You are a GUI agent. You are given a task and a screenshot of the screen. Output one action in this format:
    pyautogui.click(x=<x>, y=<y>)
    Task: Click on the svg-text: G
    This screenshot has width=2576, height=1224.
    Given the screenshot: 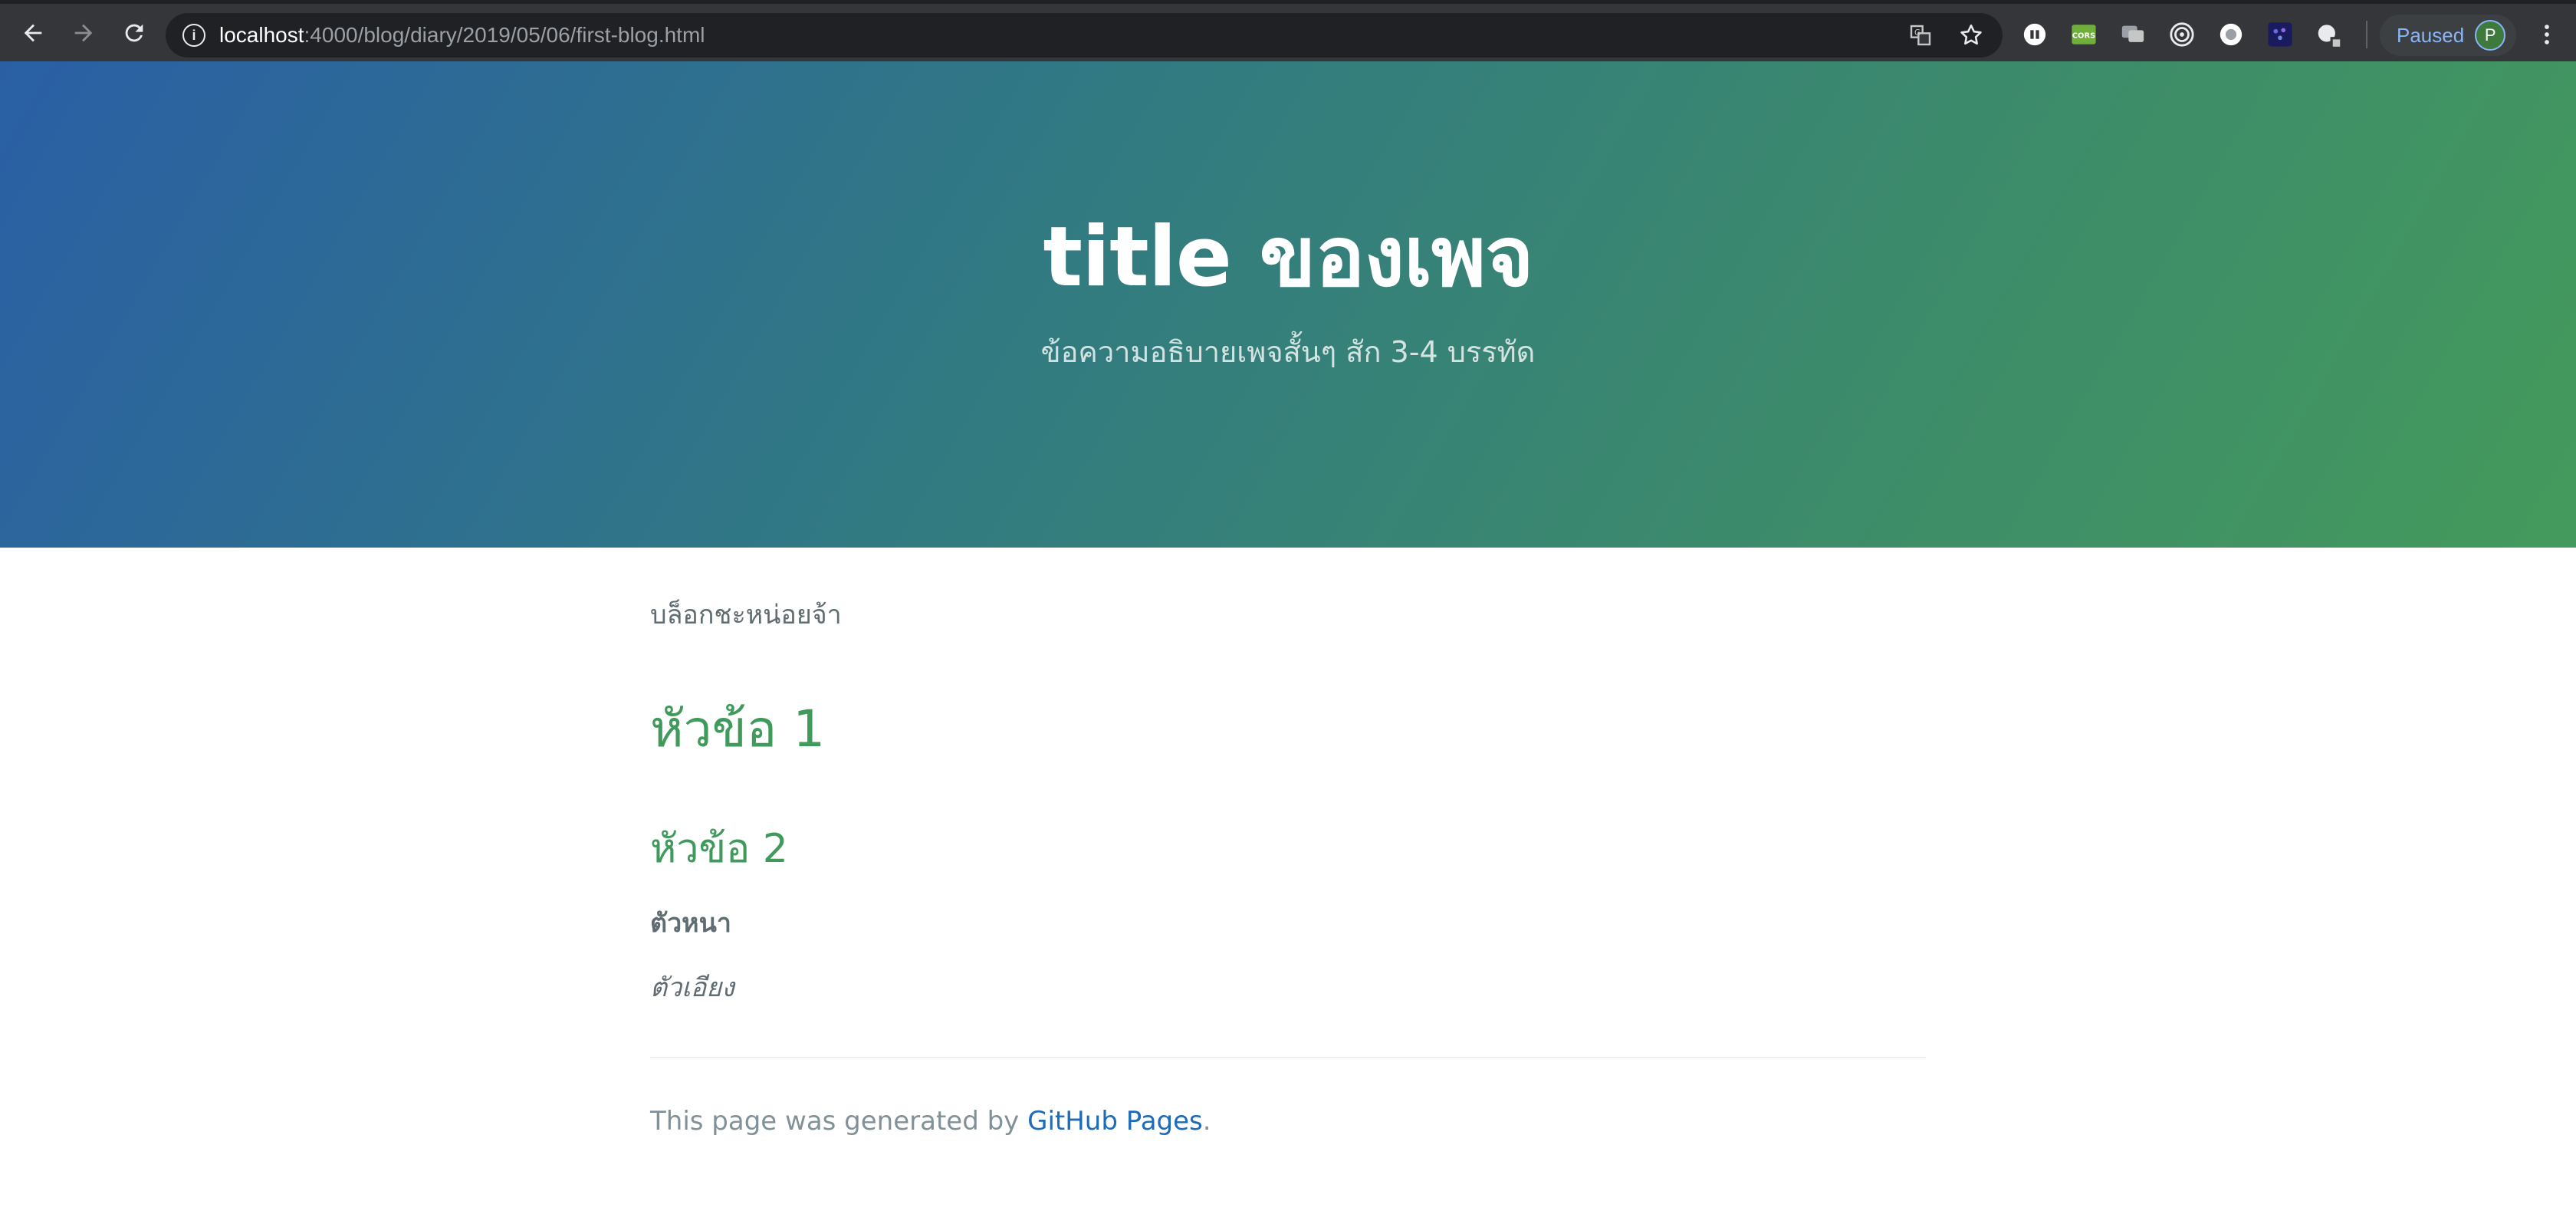 What is the action you would take?
    pyautogui.click(x=1917, y=33)
    